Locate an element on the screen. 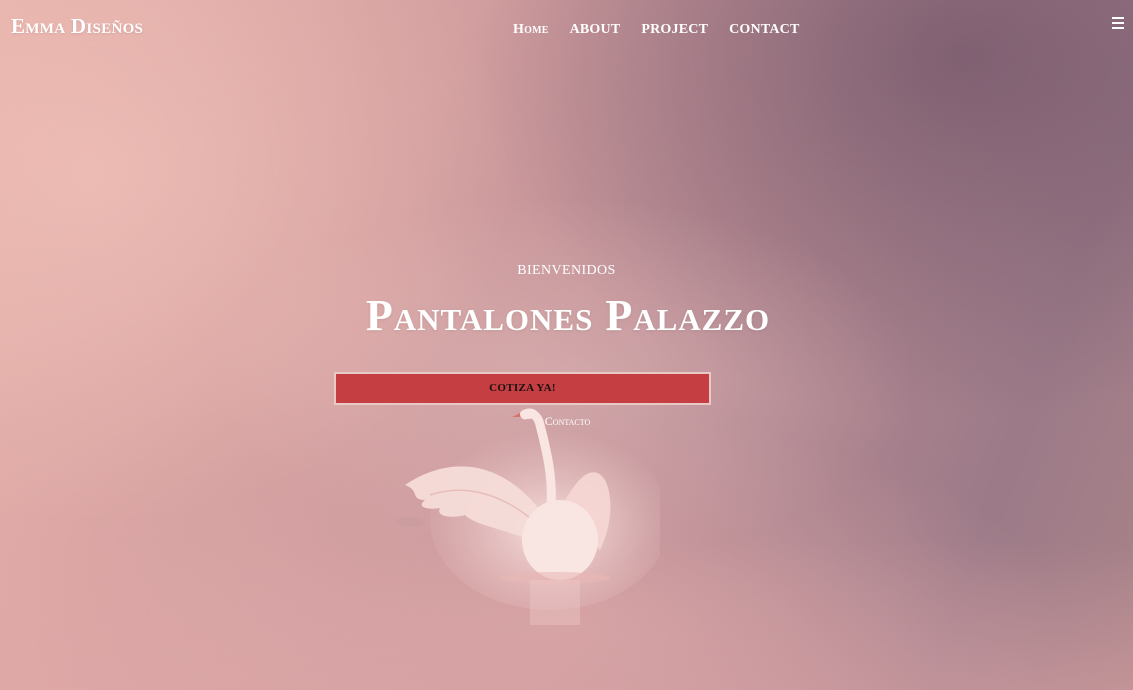 This screenshot has height=690, width=1133. swan-image is located at coordinates (528, 516).